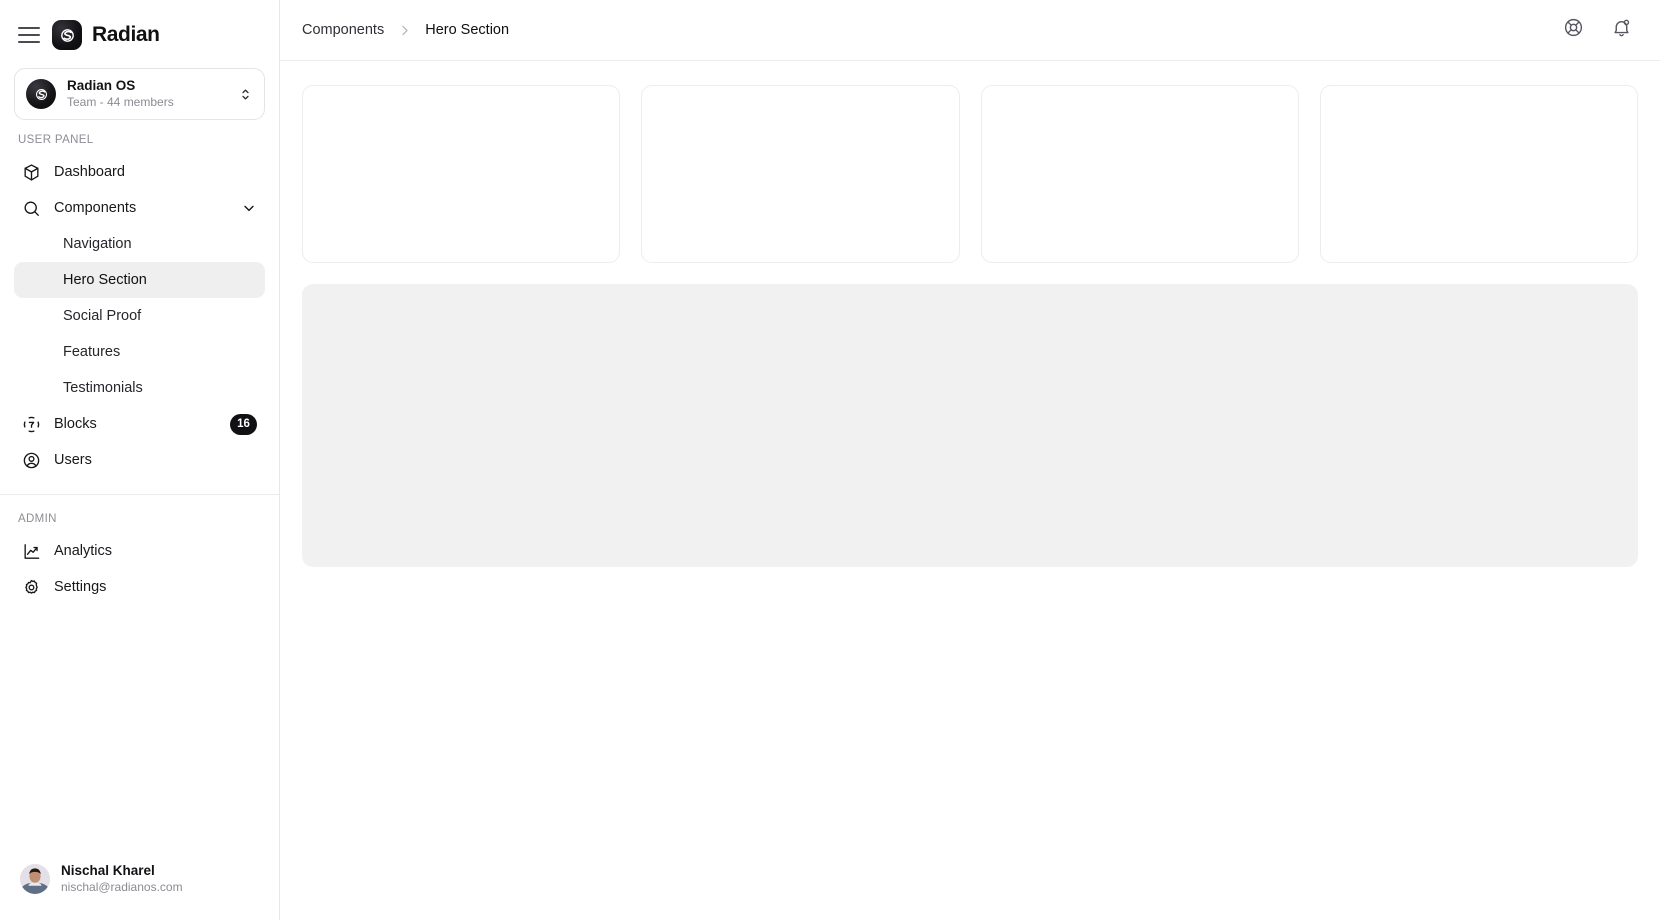 This screenshot has width=1660, height=920. I want to click on radian-org-avatar-icon, so click(41, 94).